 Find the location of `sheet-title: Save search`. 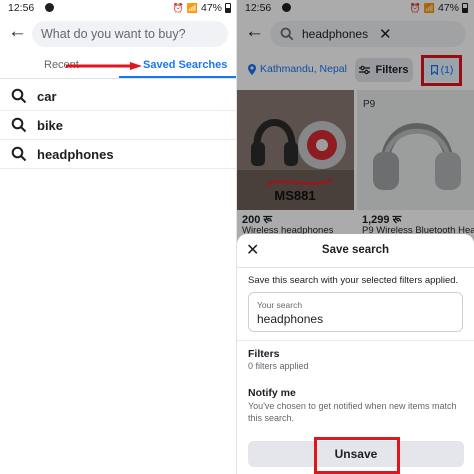

sheet-title: Save search is located at coordinates (355, 250).